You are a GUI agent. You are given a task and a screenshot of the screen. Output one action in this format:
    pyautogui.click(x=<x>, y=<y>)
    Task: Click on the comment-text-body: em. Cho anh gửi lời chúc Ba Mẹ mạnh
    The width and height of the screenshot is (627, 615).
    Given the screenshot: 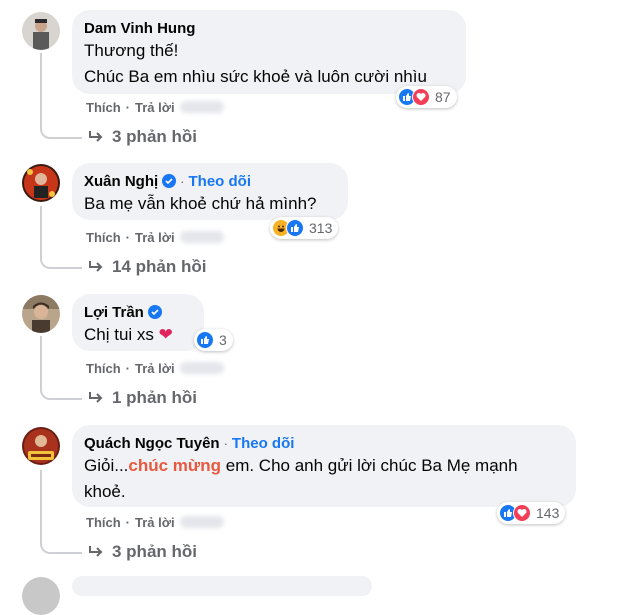 What is the action you would take?
    pyautogui.click(x=369, y=465)
    